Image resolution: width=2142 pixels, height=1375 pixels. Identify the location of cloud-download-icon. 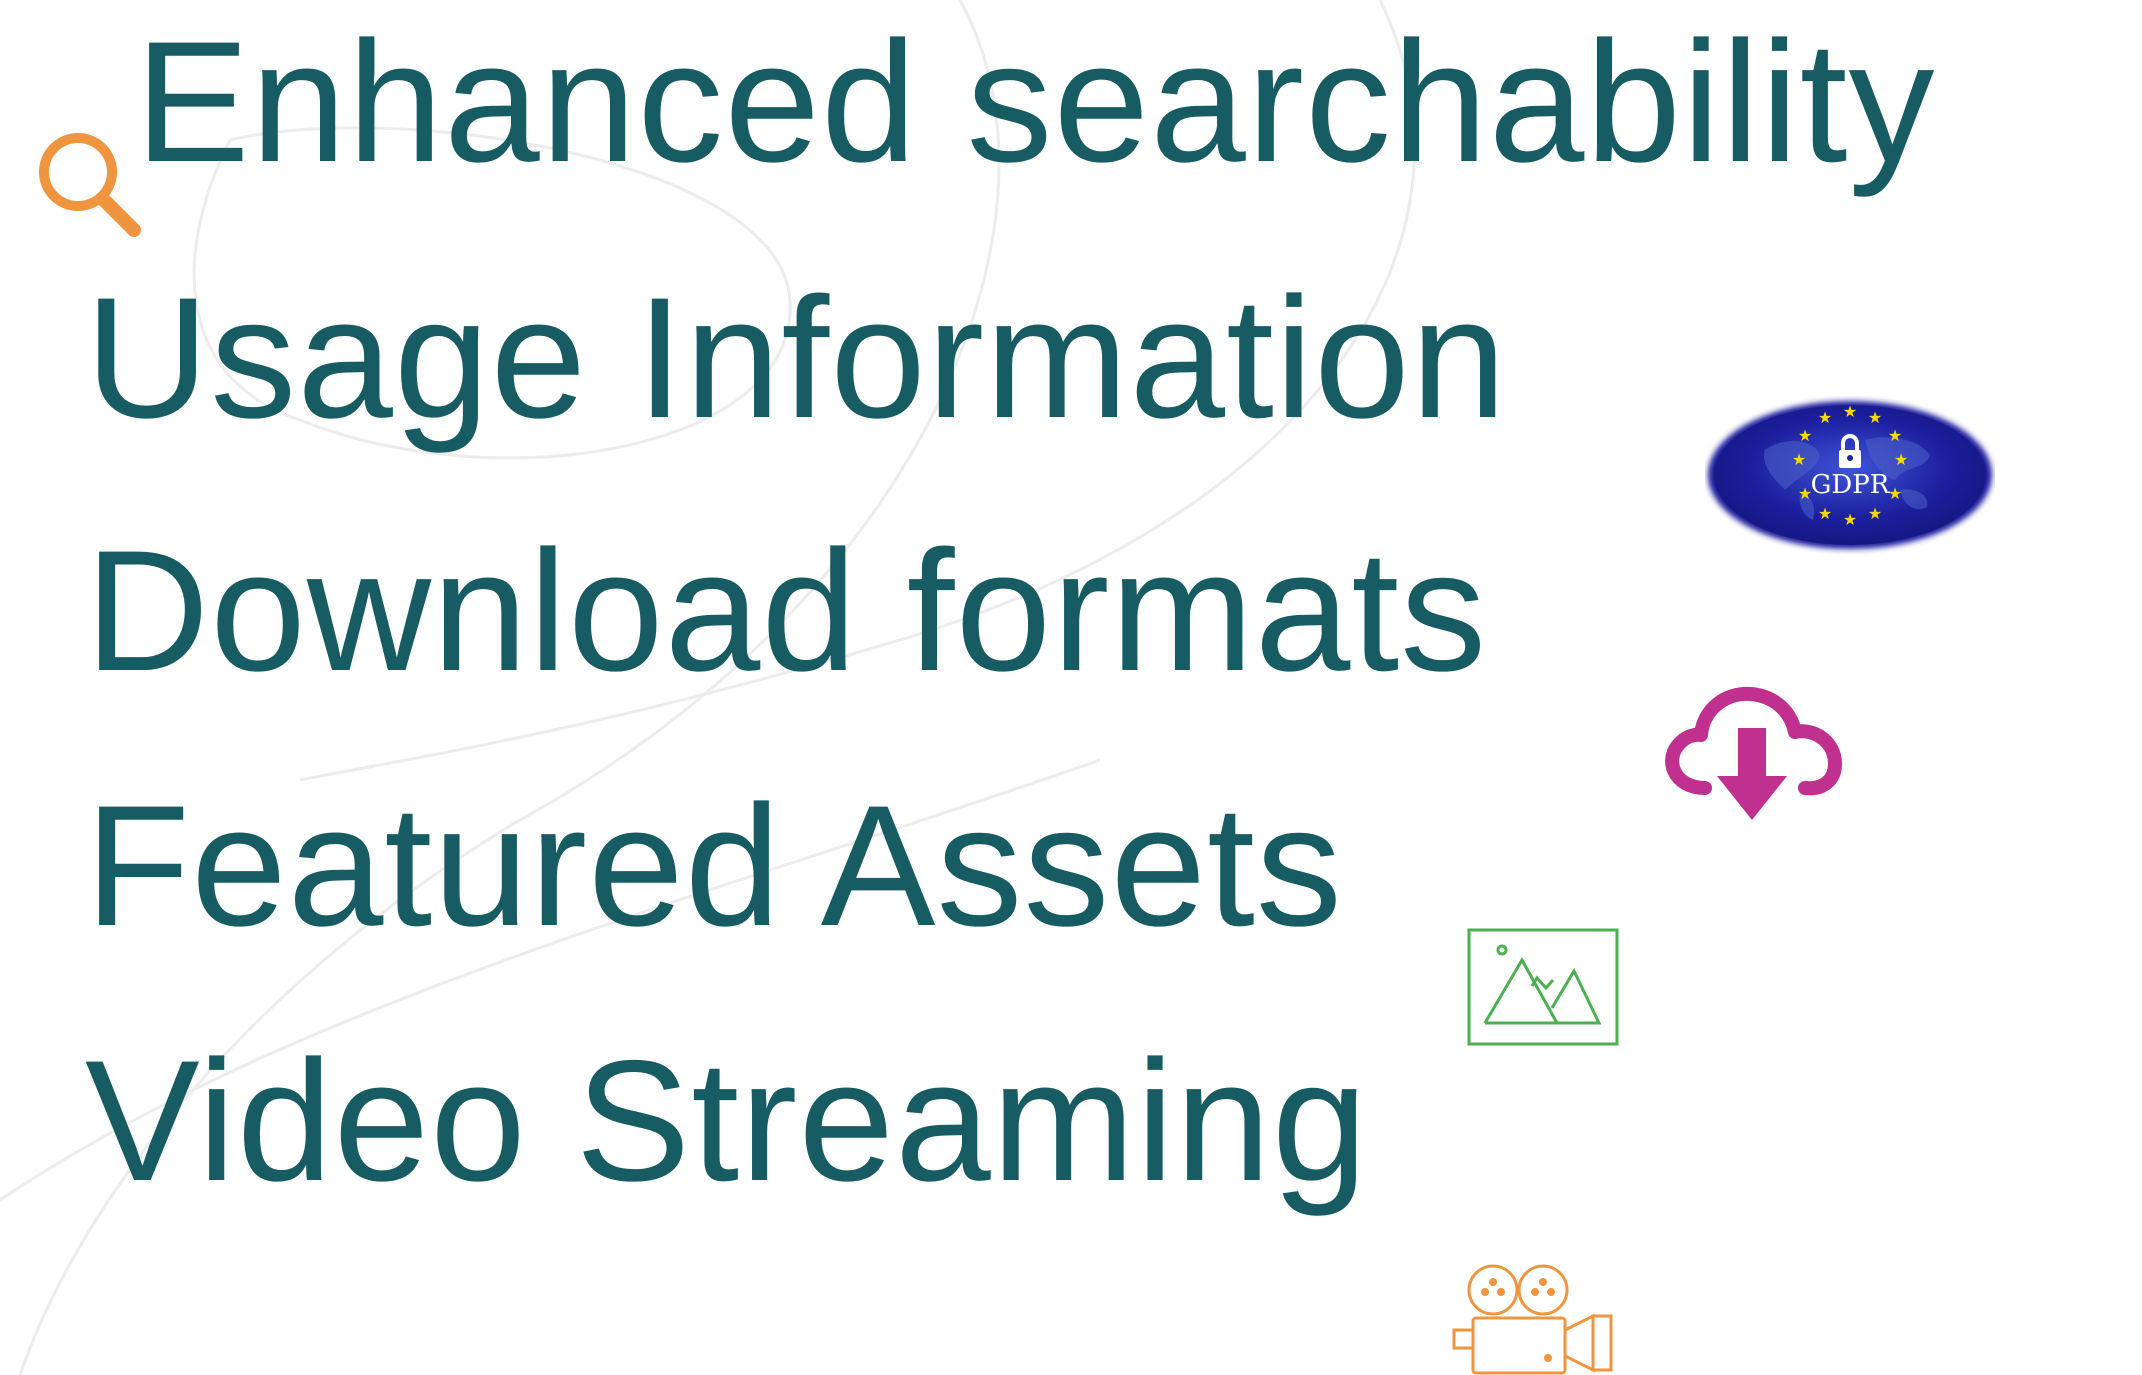
(1753, 753).